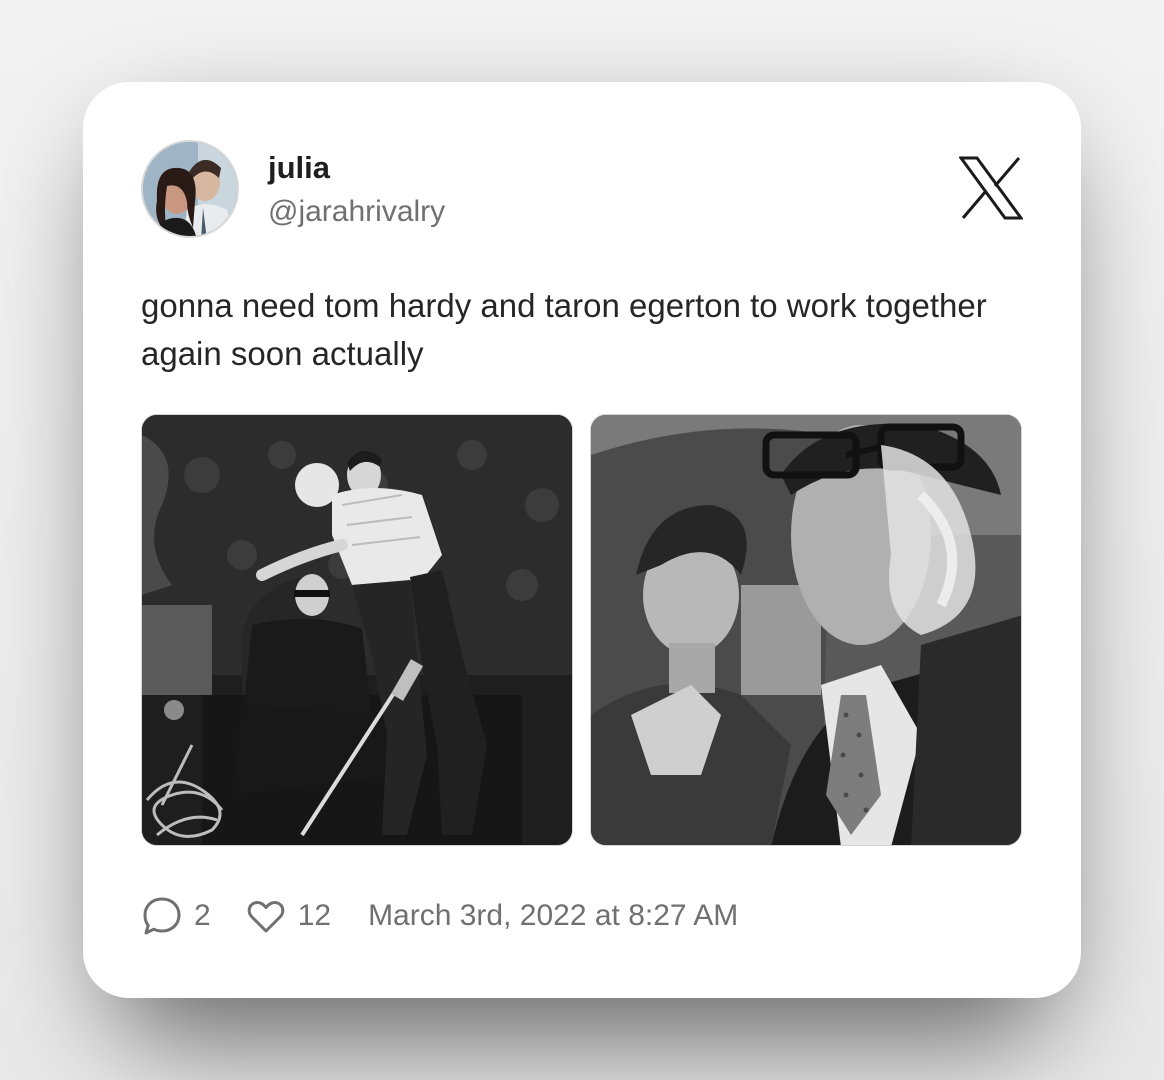 Image resolution: width=1164 pixels, height=1080 pixels. What do you see at coordinates (266, 916) in the screenshot?
I see `heart-icon` at bounding box center [266, 916].